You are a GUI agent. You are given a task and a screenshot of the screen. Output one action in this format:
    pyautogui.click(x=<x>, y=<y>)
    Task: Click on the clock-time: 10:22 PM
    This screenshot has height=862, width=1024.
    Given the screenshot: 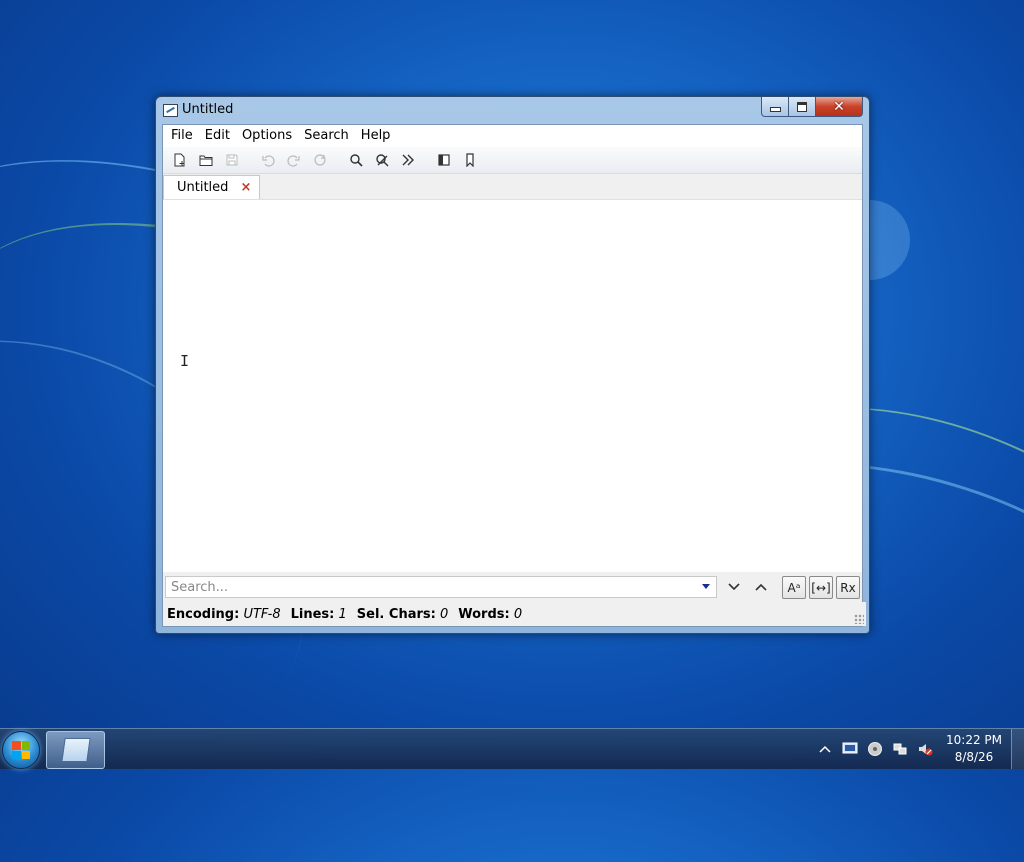 What is the action you would take?
    pyautogui.click(x=974, y=740)
    